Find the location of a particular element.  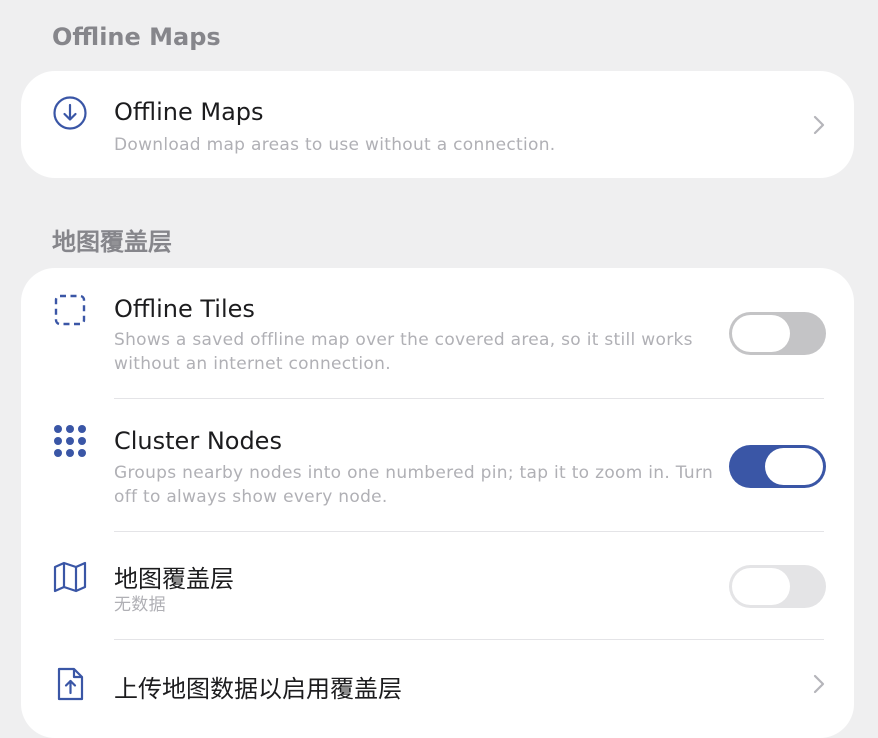

map-overlay-toggle is located at coordinates (777, 586).